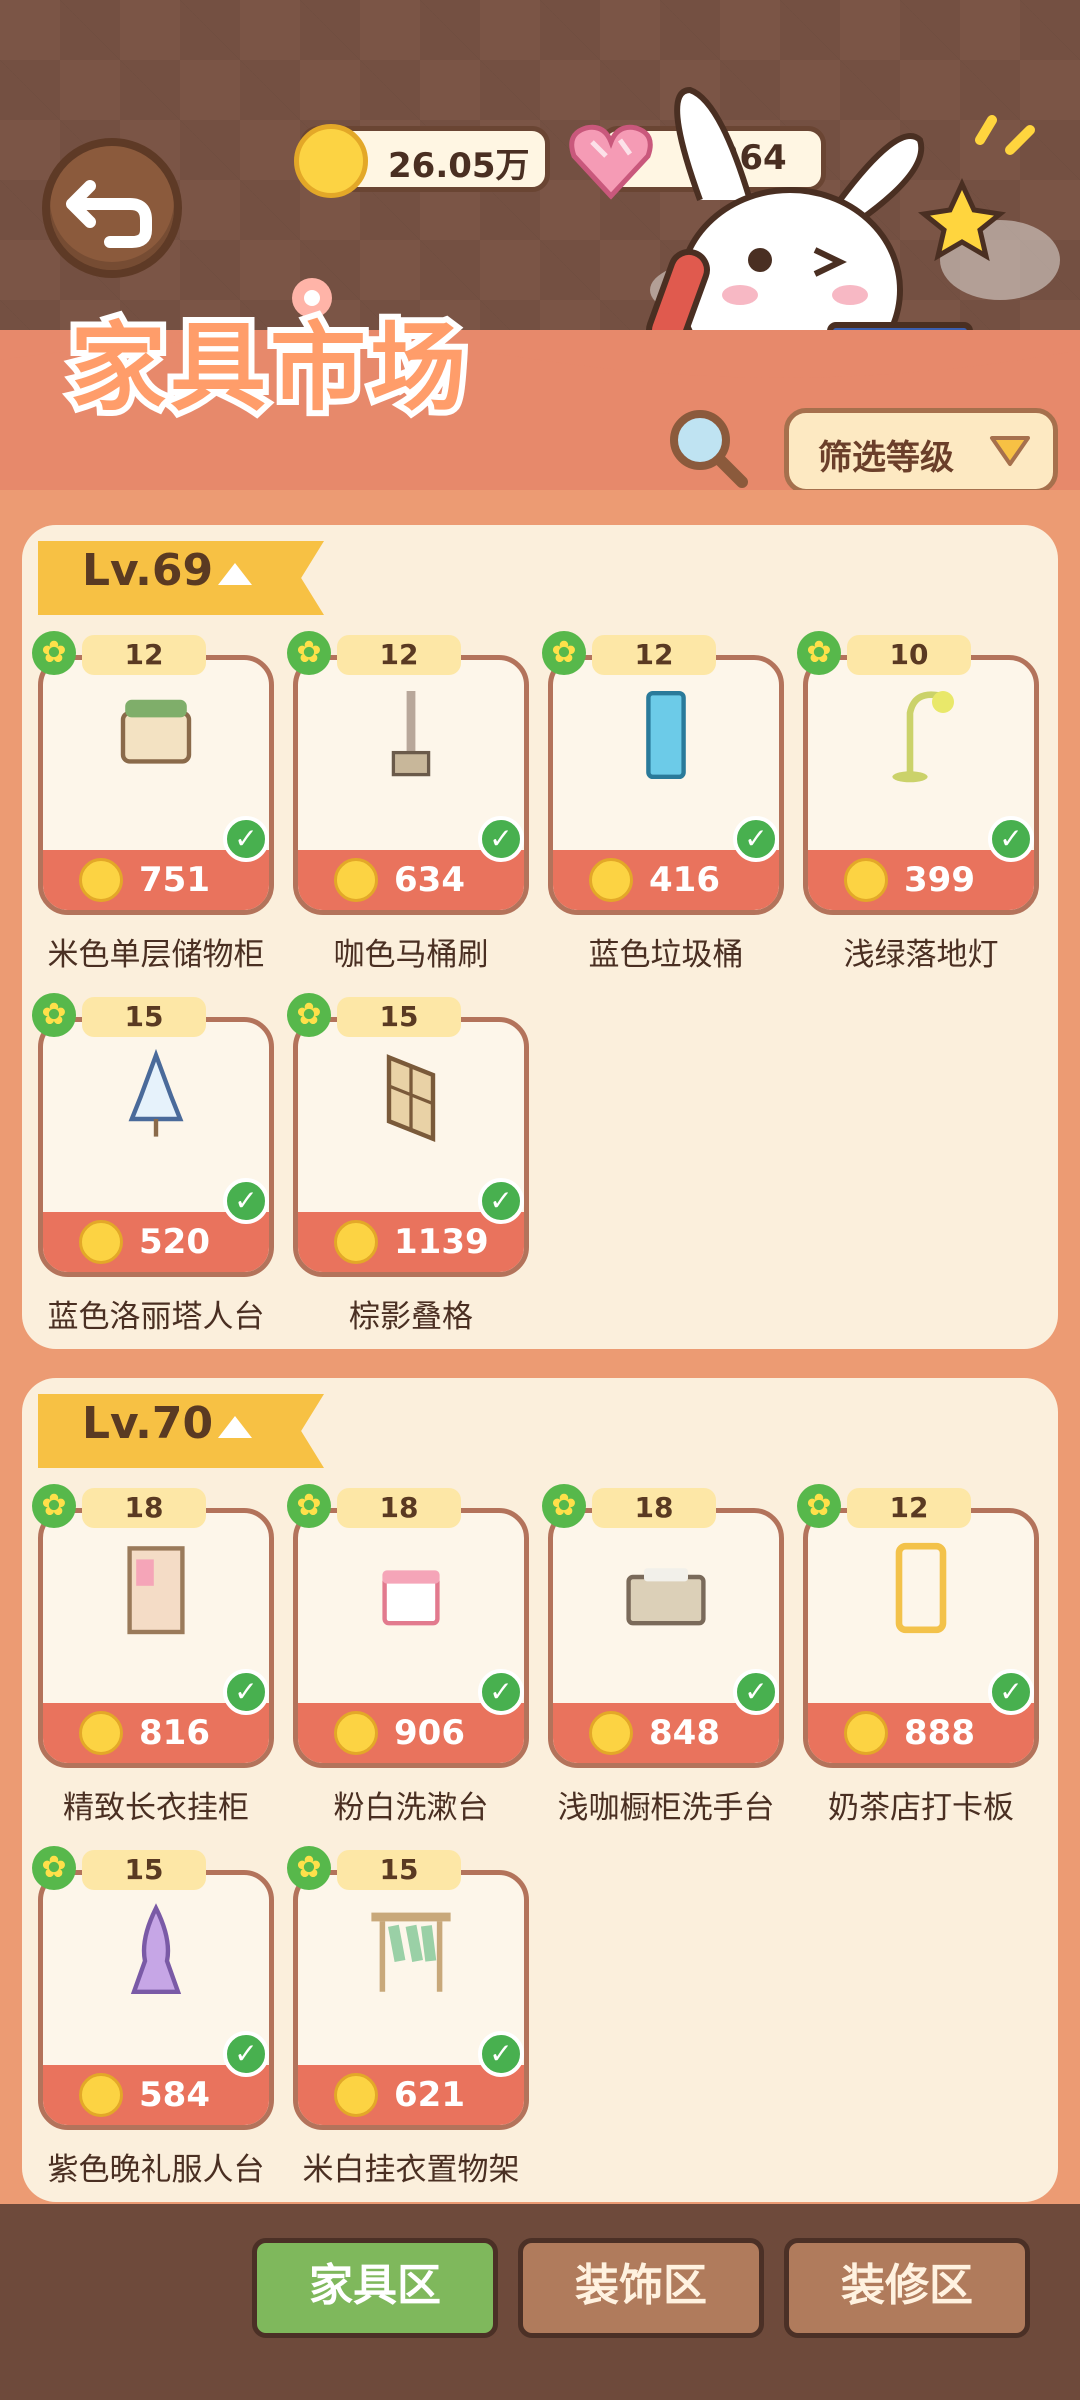 The image size is (1080, 2400). I want to click on item-price: 399, so click(939, 880).